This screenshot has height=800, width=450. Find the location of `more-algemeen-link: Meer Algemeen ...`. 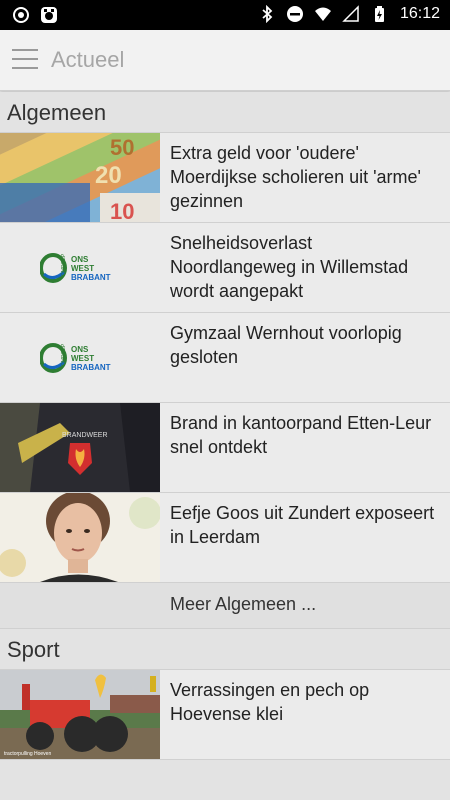

more-algemeen-link: Meer Algemeen ... is located at coordinates (225, 606).